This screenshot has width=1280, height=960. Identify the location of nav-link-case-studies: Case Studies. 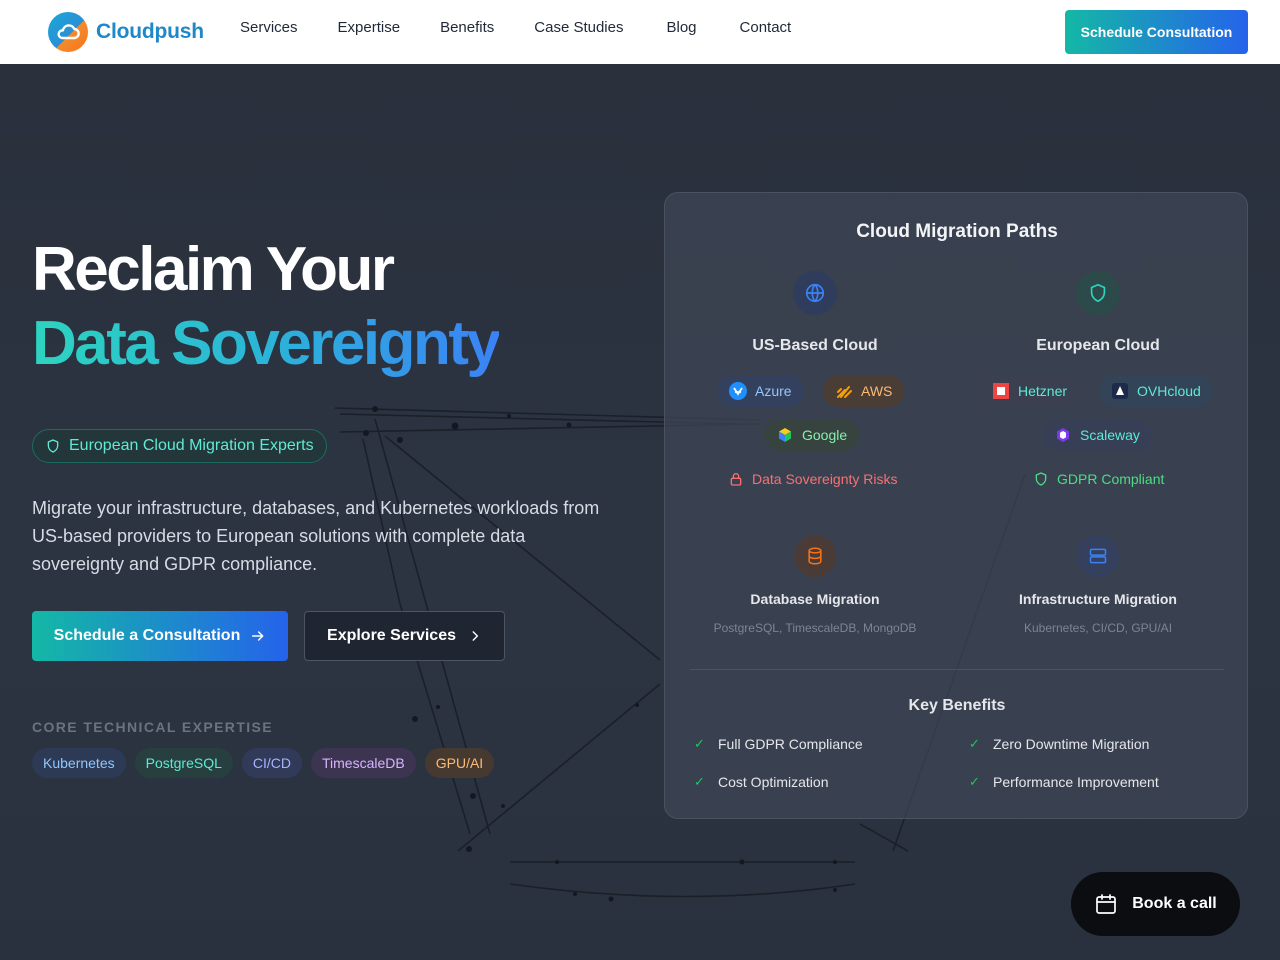
(578, 27).